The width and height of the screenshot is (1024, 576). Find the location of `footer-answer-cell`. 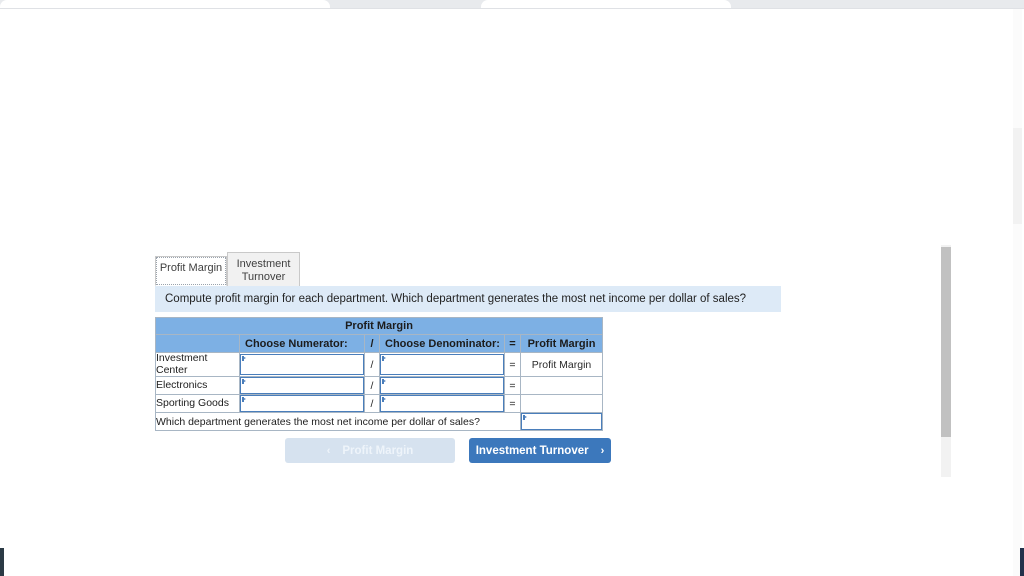

footer-answer-cell is located at coordinates (561, 421).